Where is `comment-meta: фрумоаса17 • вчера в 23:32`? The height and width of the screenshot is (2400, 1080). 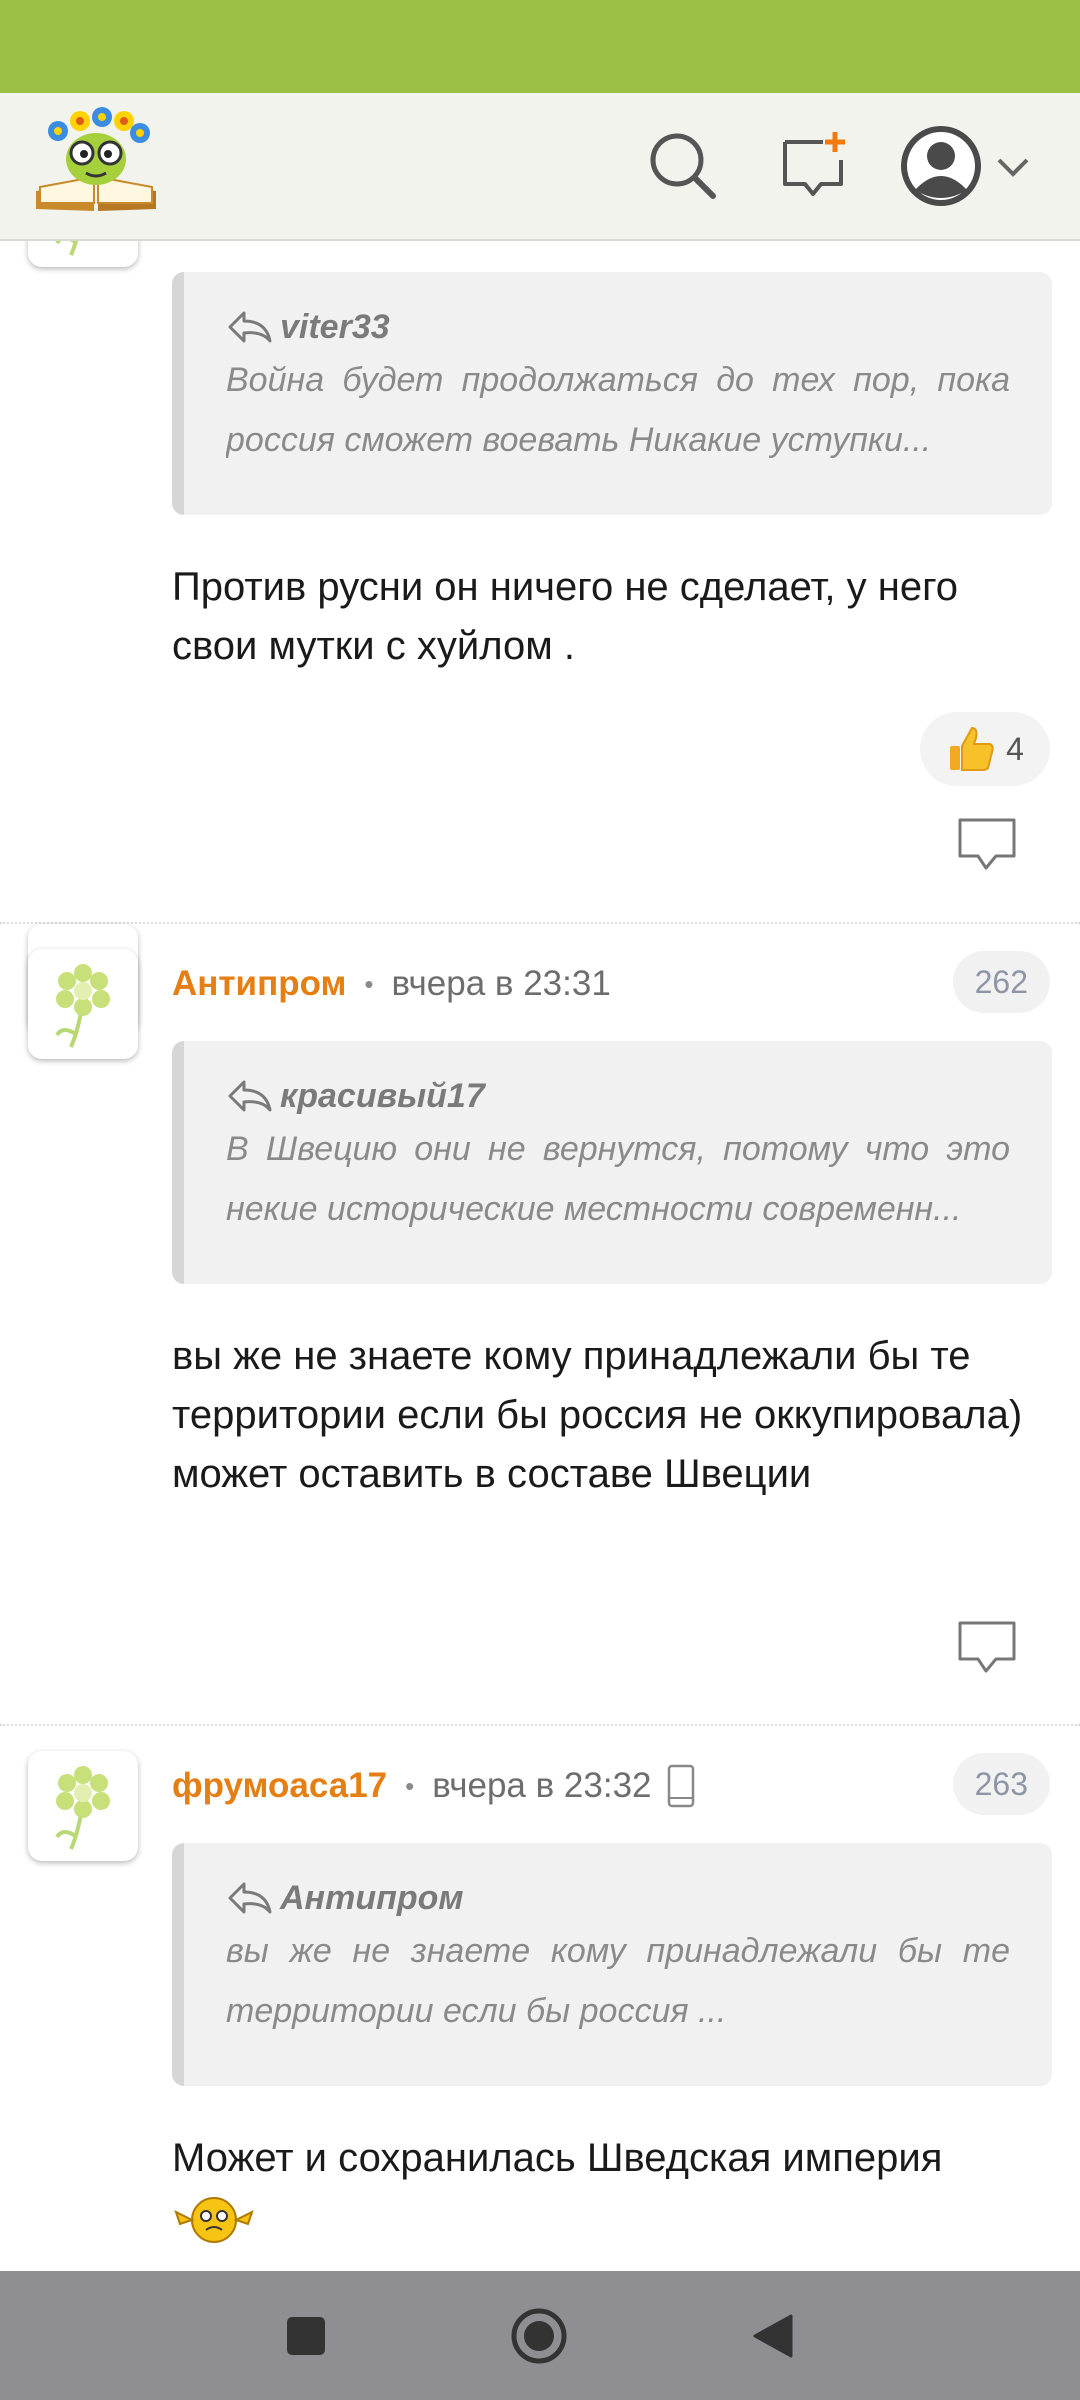
comment-meta: фрумоаса17 • вчера в 23:32 is located at coordinates (434, 1786).